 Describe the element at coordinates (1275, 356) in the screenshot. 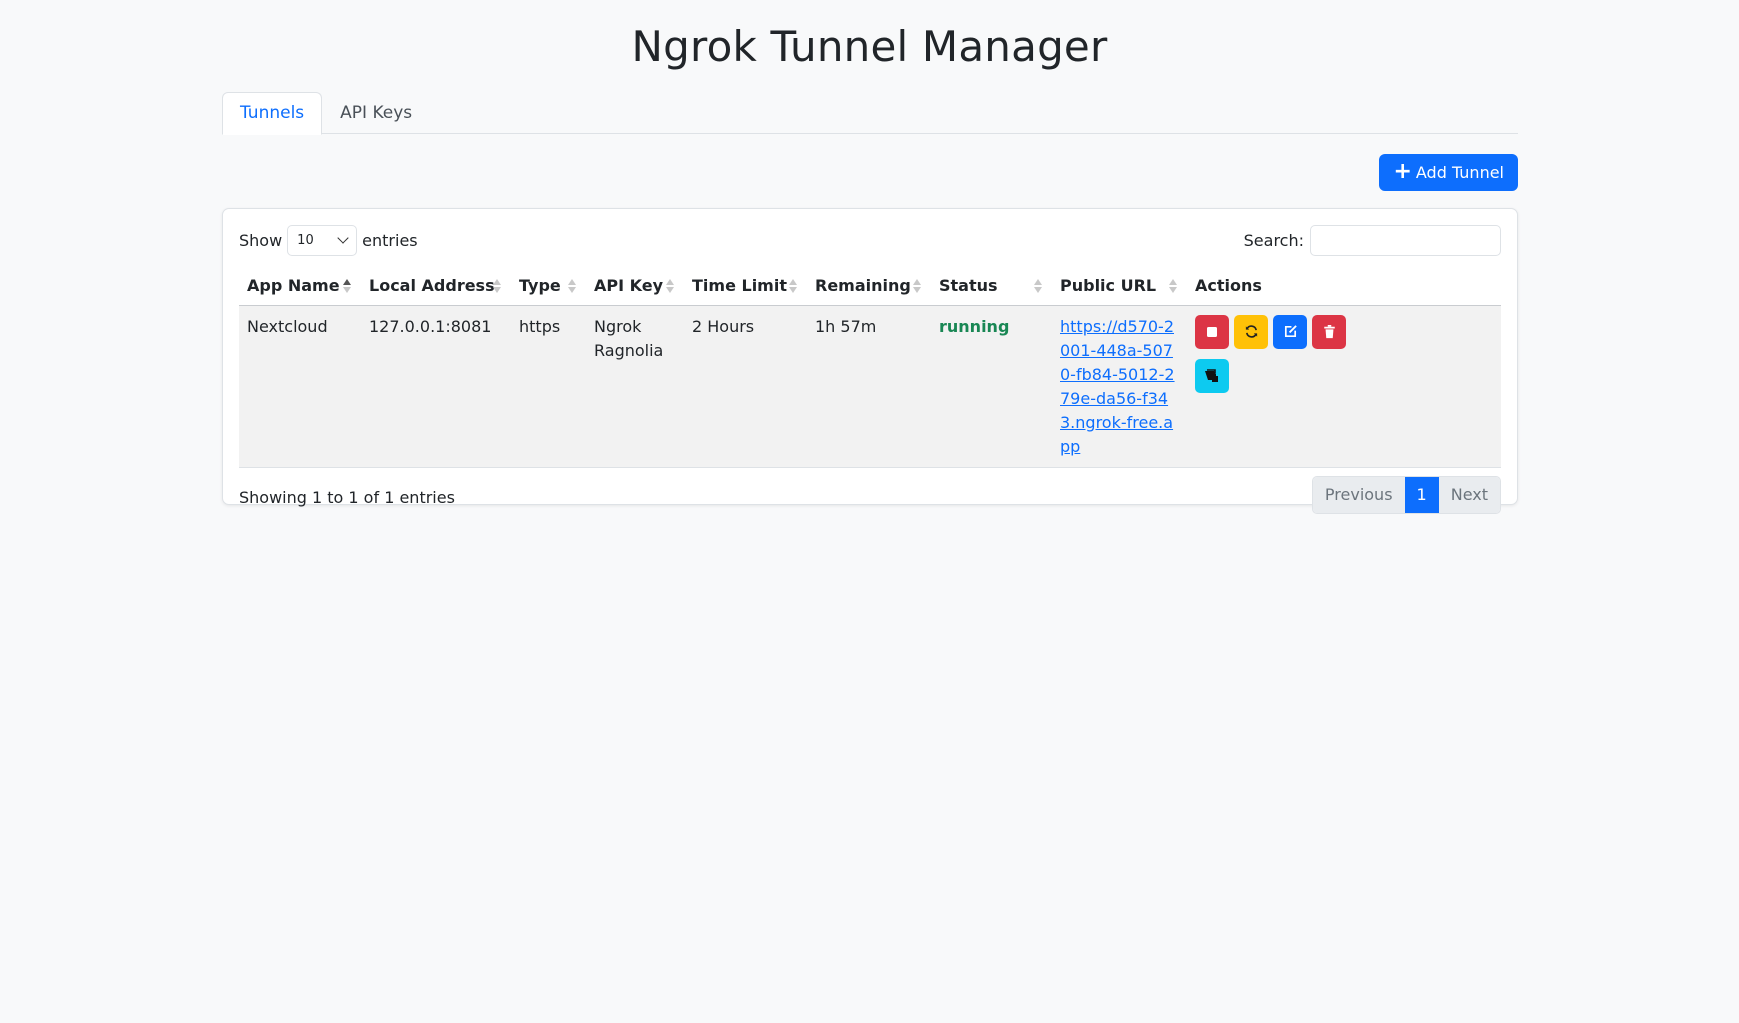

I see `row-actions` at that location.